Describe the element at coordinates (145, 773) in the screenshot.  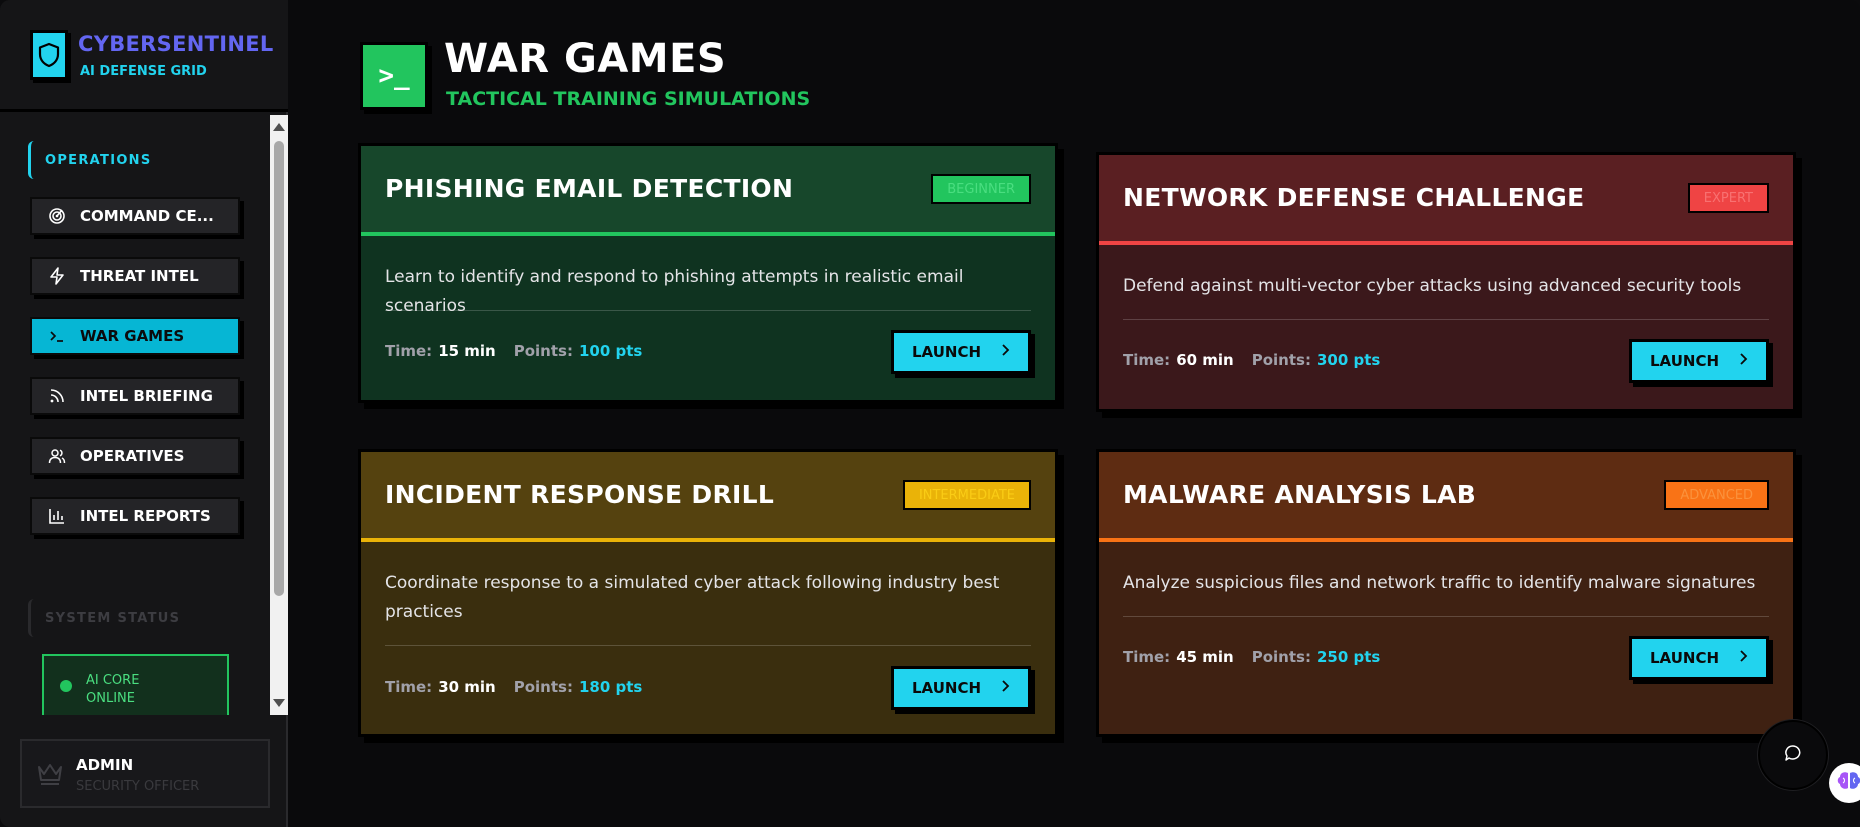
I see `user-card: ADMIN SECURITY OFFICER` at that location.